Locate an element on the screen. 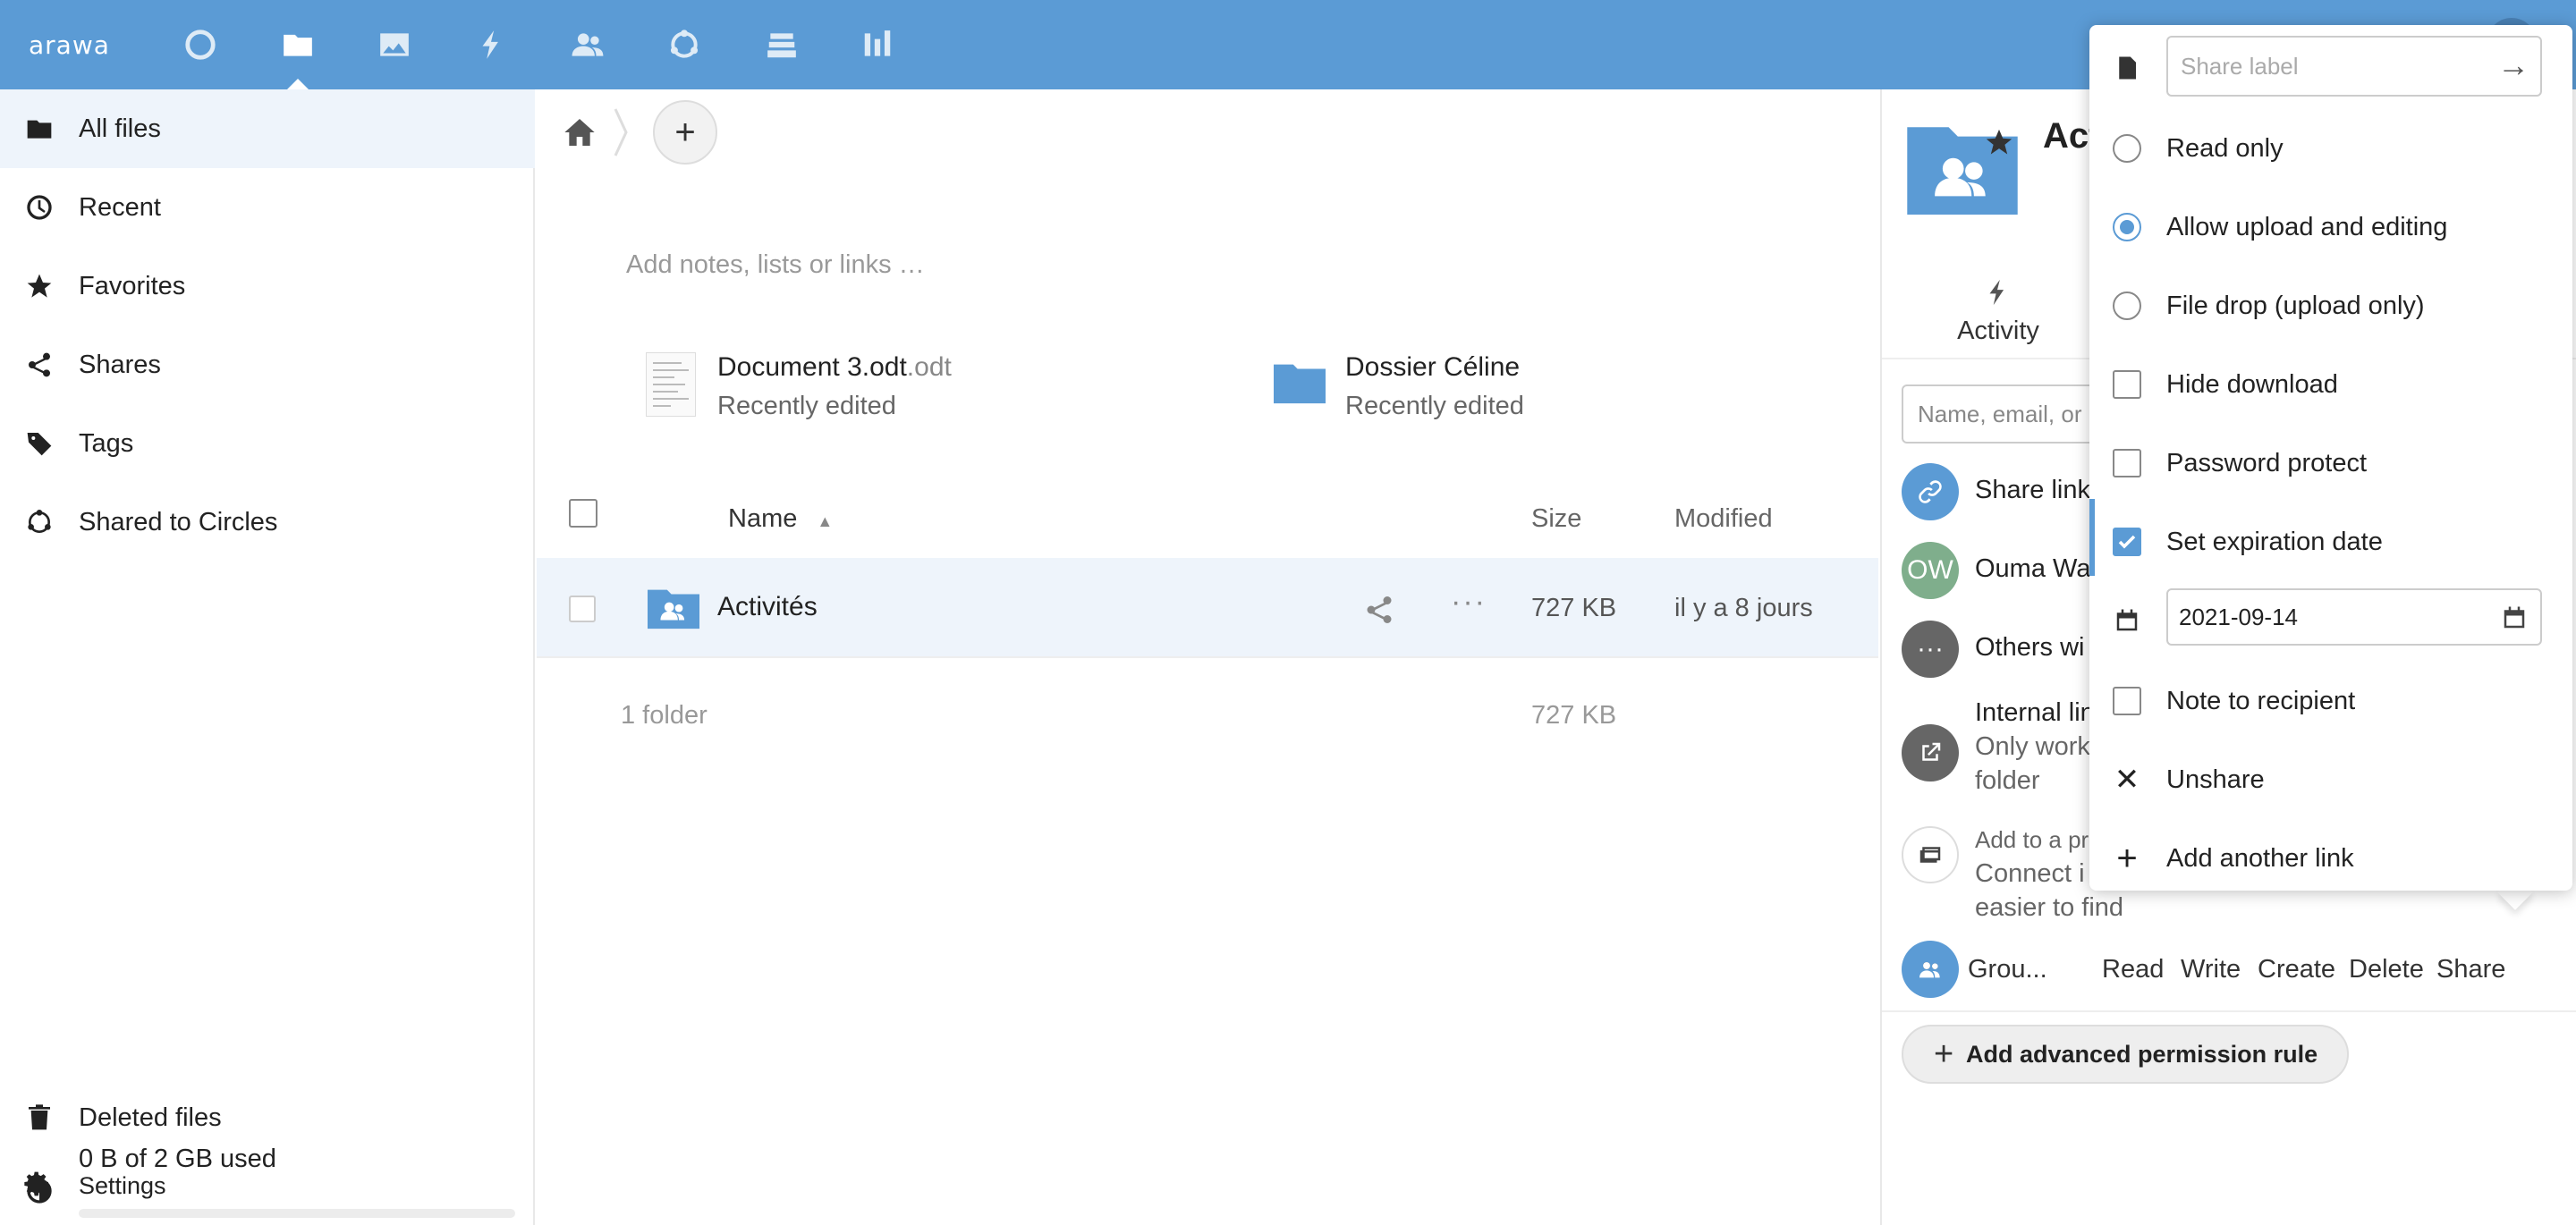  option-set-expiration: Set expiration date is located at coordinates (2330, 542).